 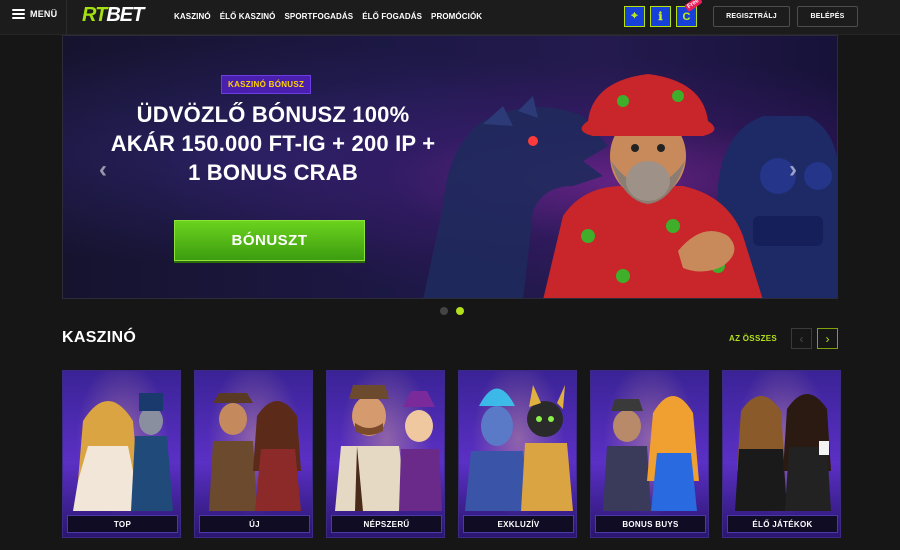 I want to click on category-card-new: ÚJ, so click(x=253, y=454).